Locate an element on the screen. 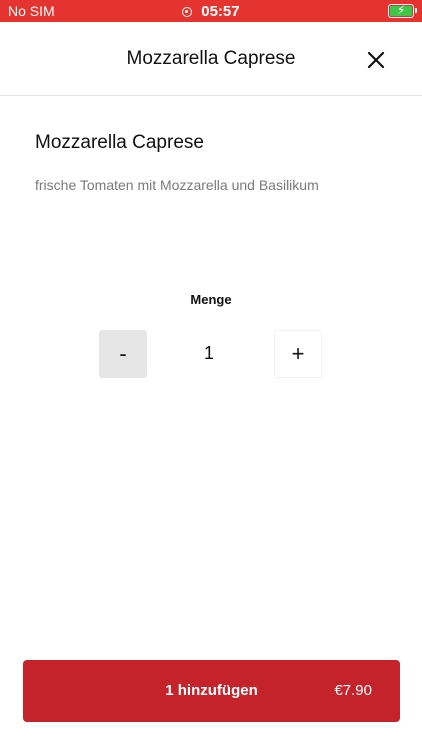 Image resolution: width=422 pixels, height=750 pixels. charging-bolt-icon: ⚡ is located at coordinates (401, 10).